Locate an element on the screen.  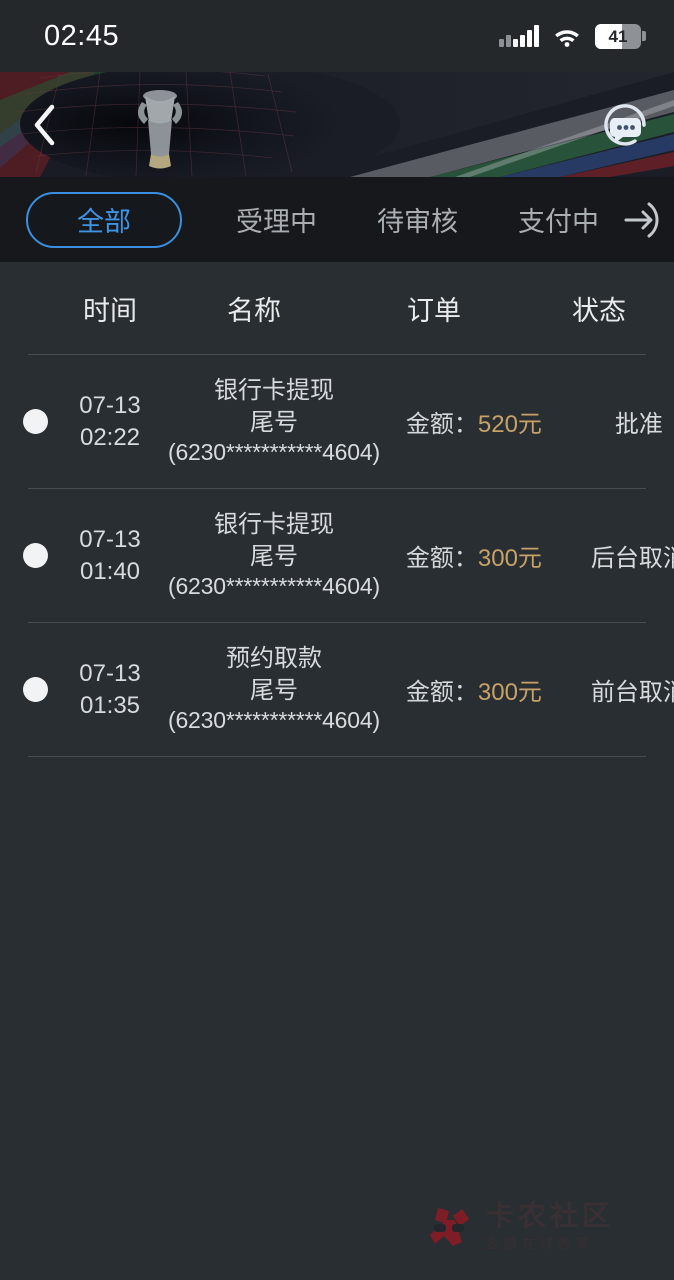
header-status: 状态 is located at coordinates (599, 310).